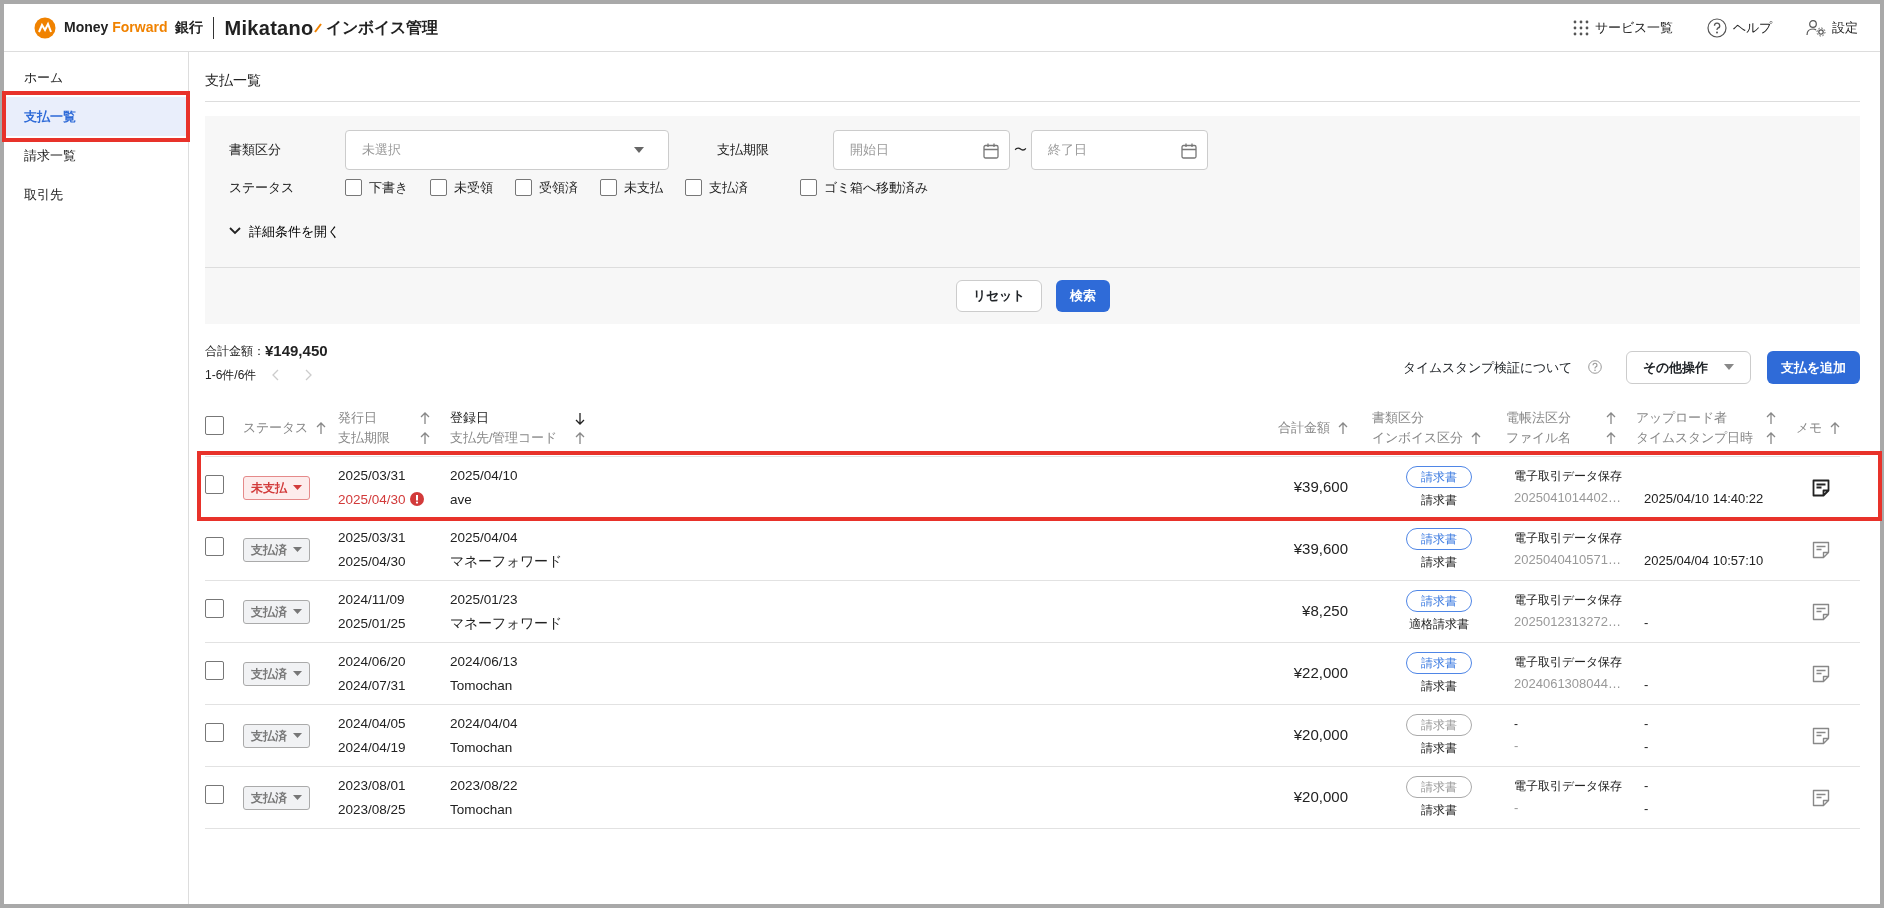 The image size is (1884, 908). What do you see at coordinates (372, 661) in the screenshot?
I see `issue-date: 2024/06/20` at bounding box center [372, 661].